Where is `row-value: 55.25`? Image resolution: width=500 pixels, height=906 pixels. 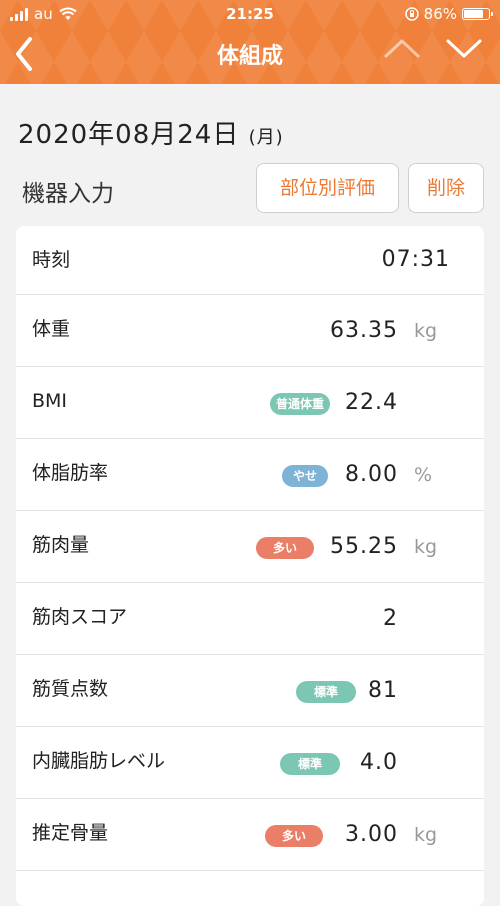 row-value: 55.25 is located at coordinates (364, 546).